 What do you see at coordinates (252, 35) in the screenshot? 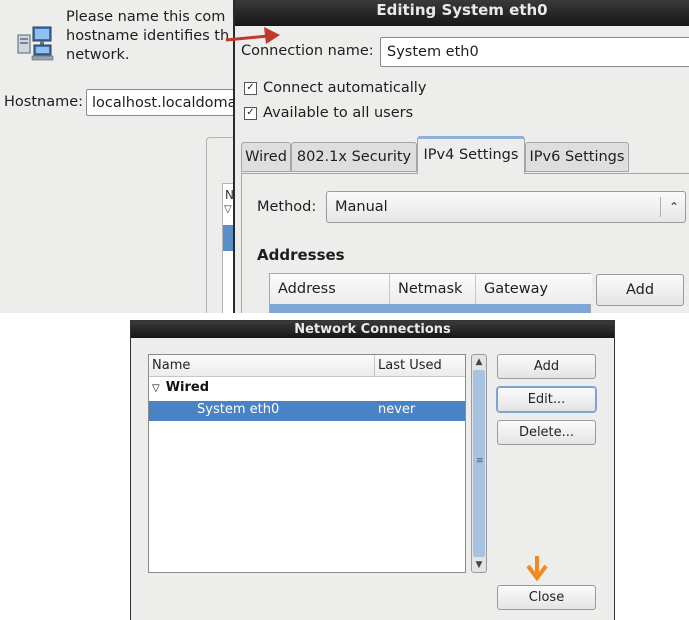
I see `annotation-arrow-icon` at bounding box center [252, 35].